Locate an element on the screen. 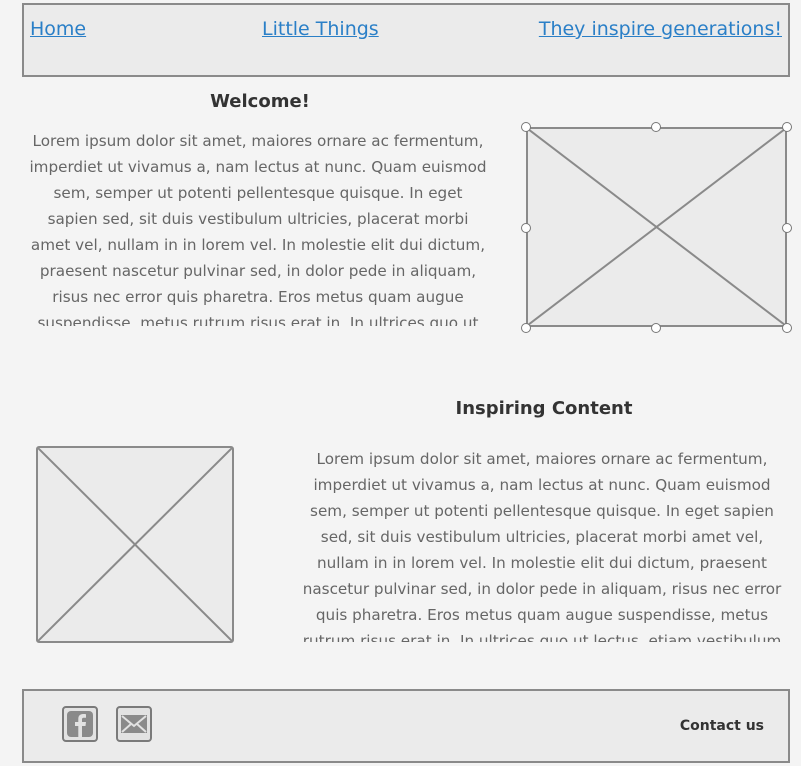 This screenshot has height=766, width=801. resize-handle-bottom-left is located at coordinates (526, 328).